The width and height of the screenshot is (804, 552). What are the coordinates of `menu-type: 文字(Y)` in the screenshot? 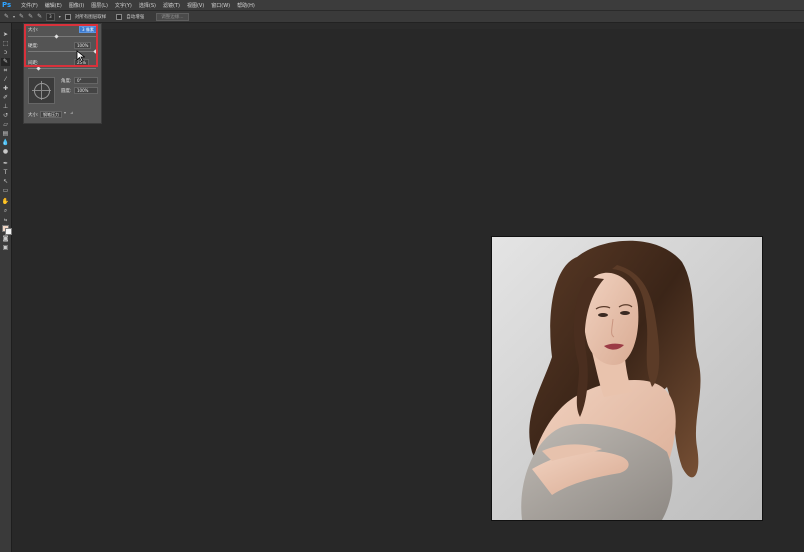 It's located at (123, 5).